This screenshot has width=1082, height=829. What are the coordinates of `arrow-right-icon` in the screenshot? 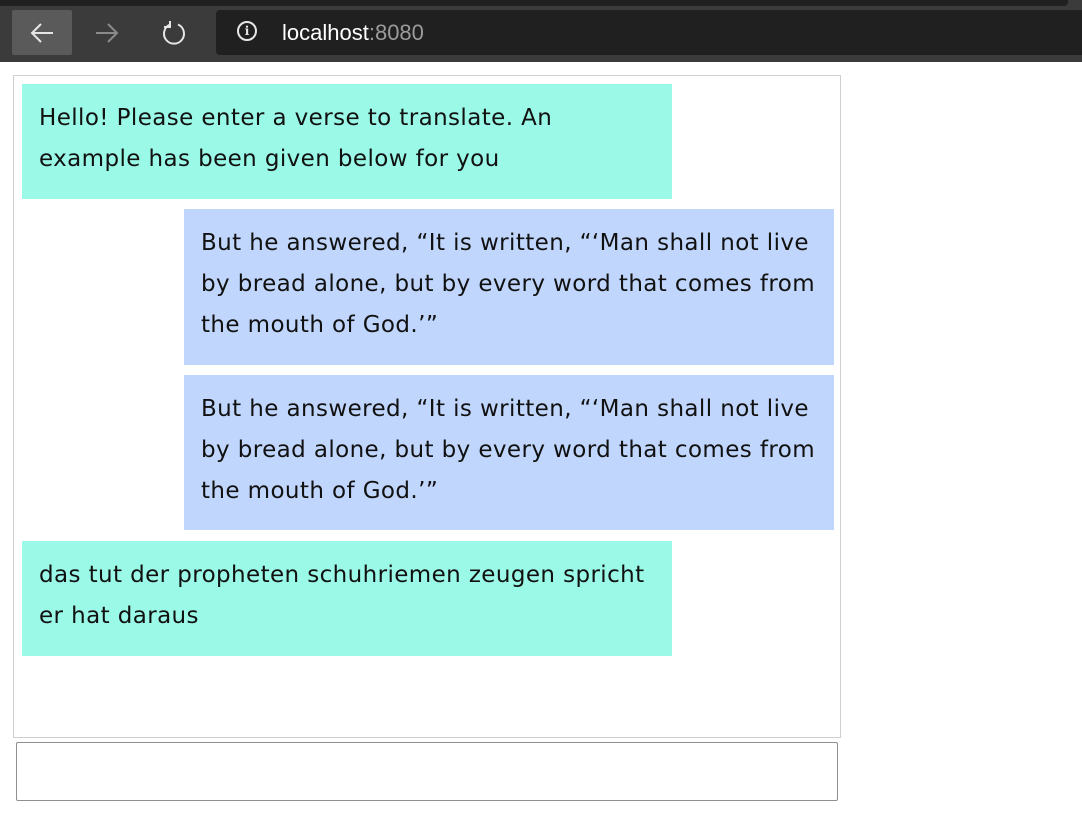 It's located at (107, 32).